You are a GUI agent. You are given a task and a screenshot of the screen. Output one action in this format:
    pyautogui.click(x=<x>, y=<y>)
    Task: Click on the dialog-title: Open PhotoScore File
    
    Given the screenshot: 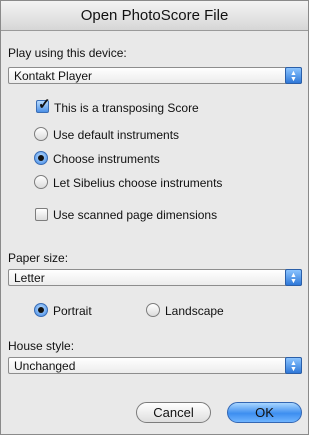 What is the action you would take?
    pyautogui.click(x=154, y=15)
    